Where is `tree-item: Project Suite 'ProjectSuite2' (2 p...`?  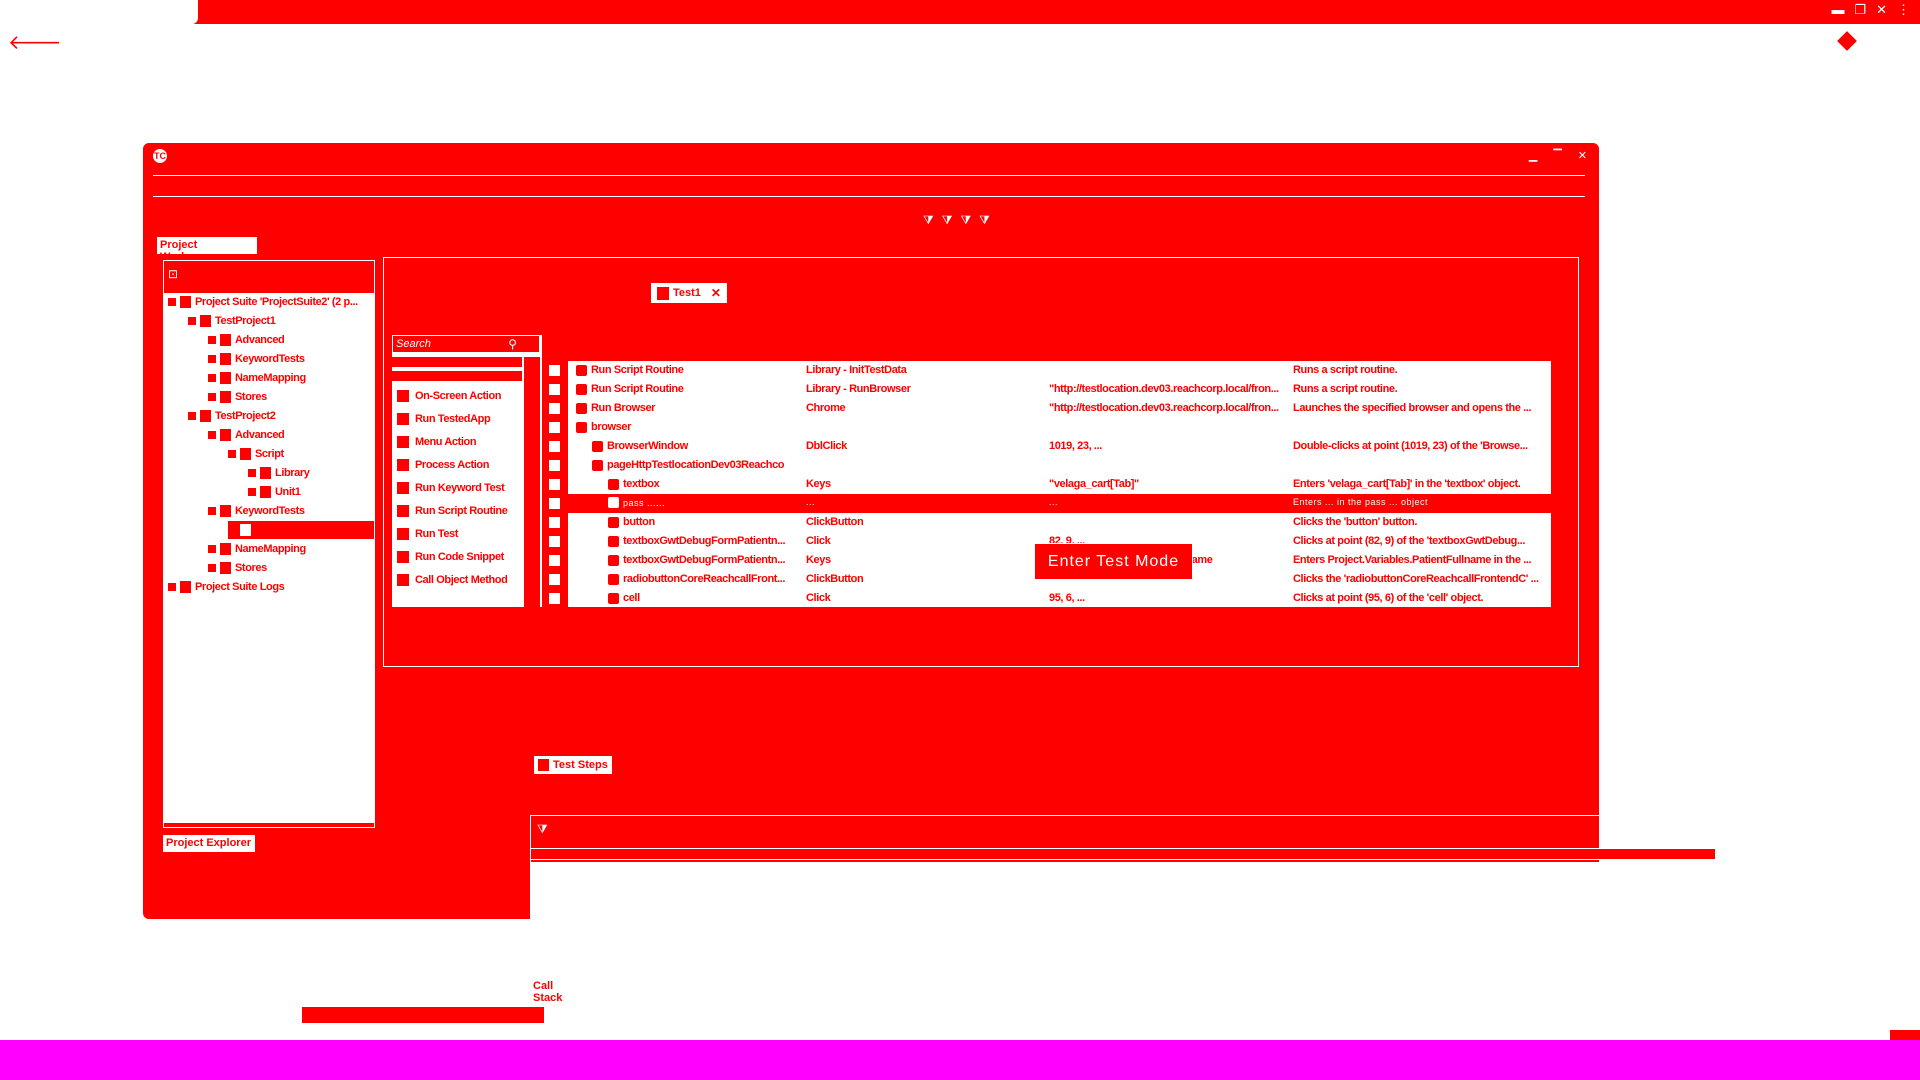 tree-item: Project Suite 'ProjectSuite2' (2 p... is located at coordinates (263, 302).